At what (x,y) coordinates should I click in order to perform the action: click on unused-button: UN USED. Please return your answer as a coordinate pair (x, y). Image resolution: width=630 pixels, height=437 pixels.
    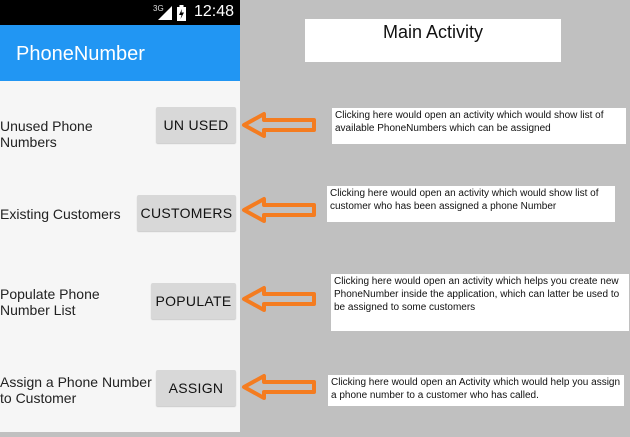
    Looking at the image, I should click on (196, 125).